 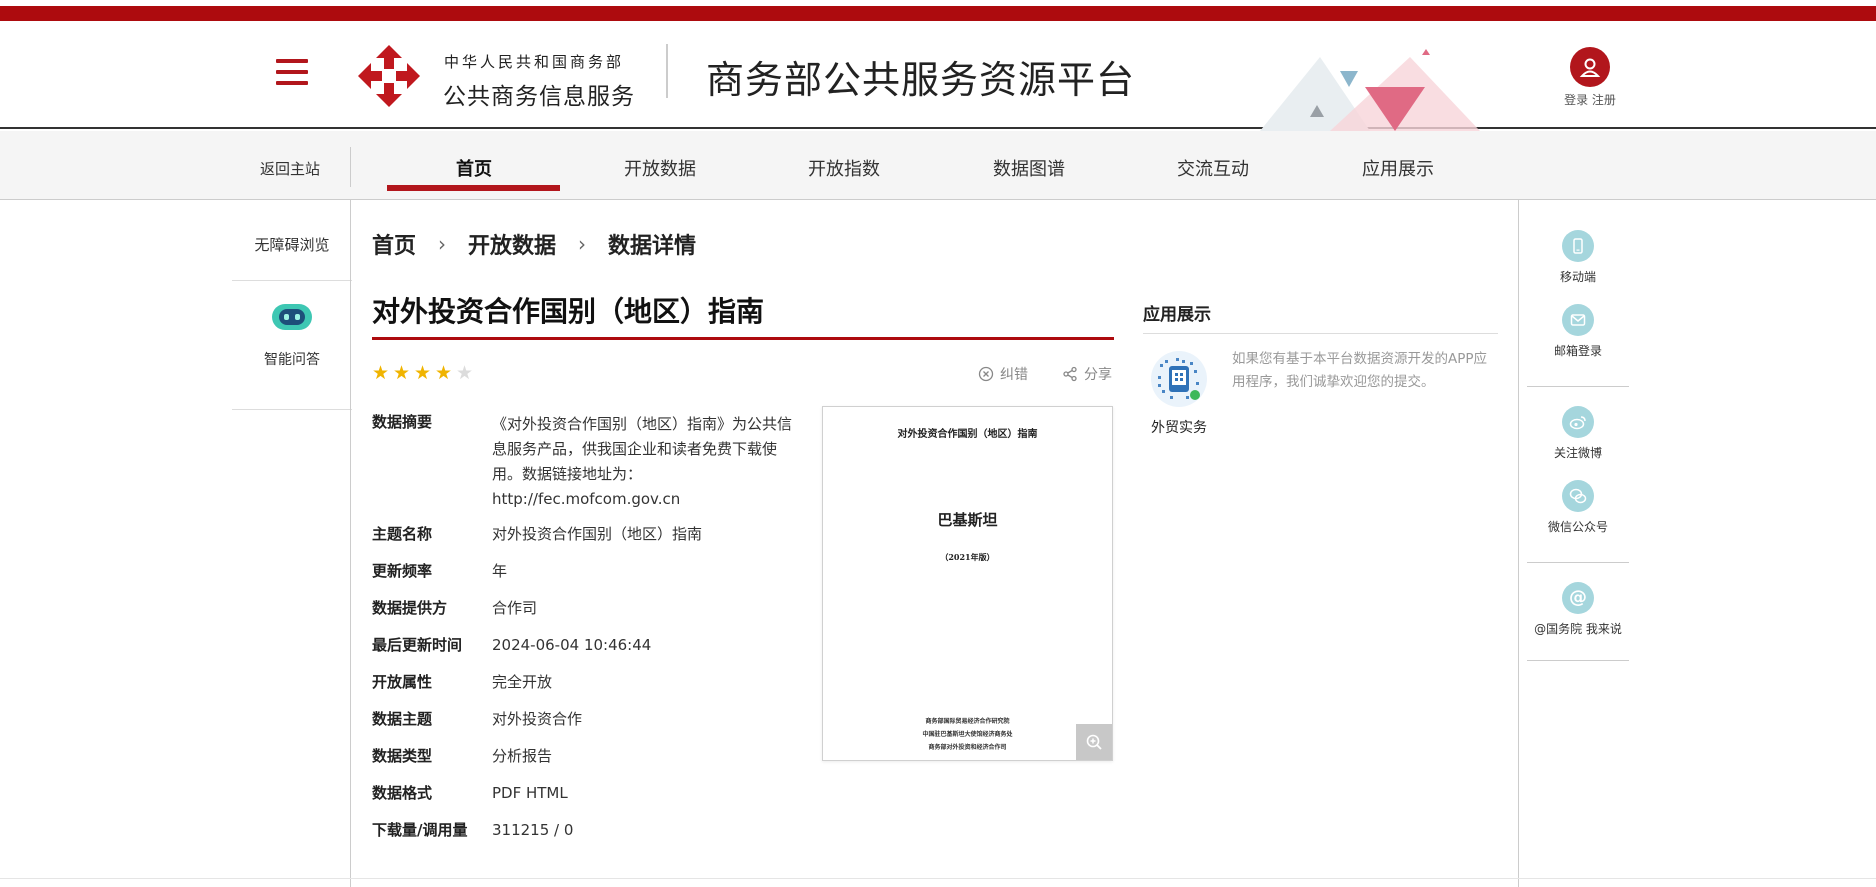 I want to click on platform-title: 商务部公共服务资源平台, so click(x=921, y=80).